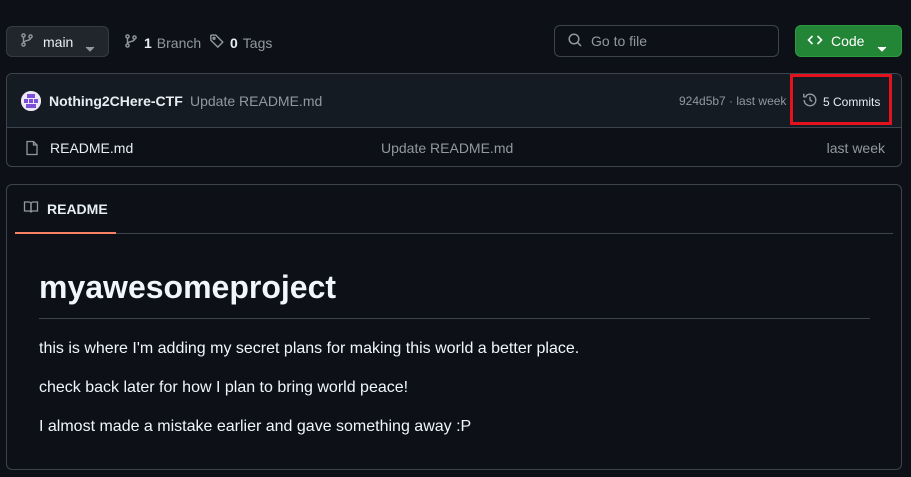 The height and width of the screenshot is (477, 911). What do you see at coordinates (91, 148) in the screenshot?
I see `file-name-link: README.md` at bounding box center [91, 148].